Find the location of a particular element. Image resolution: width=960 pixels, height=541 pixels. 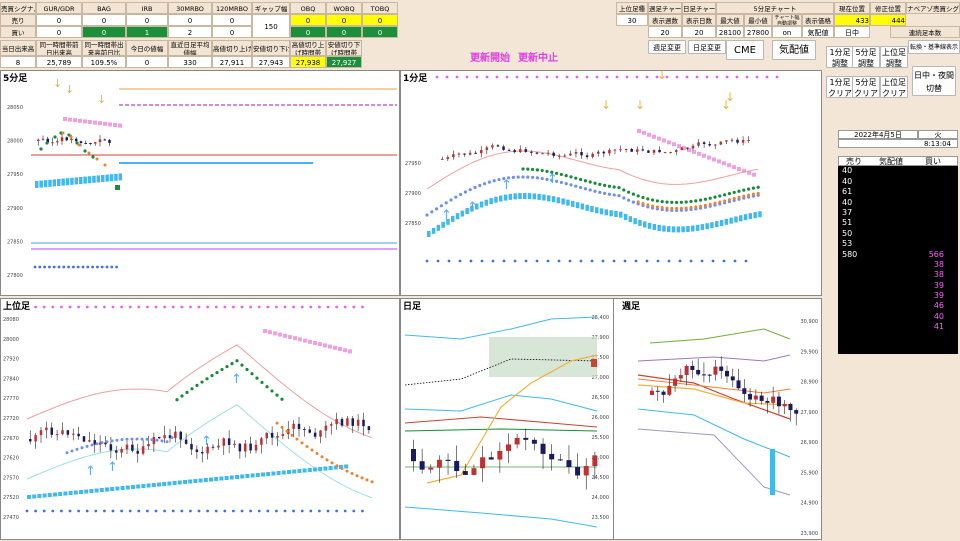

day-change-button: 日足変更 is located at coordinates (707, 47).